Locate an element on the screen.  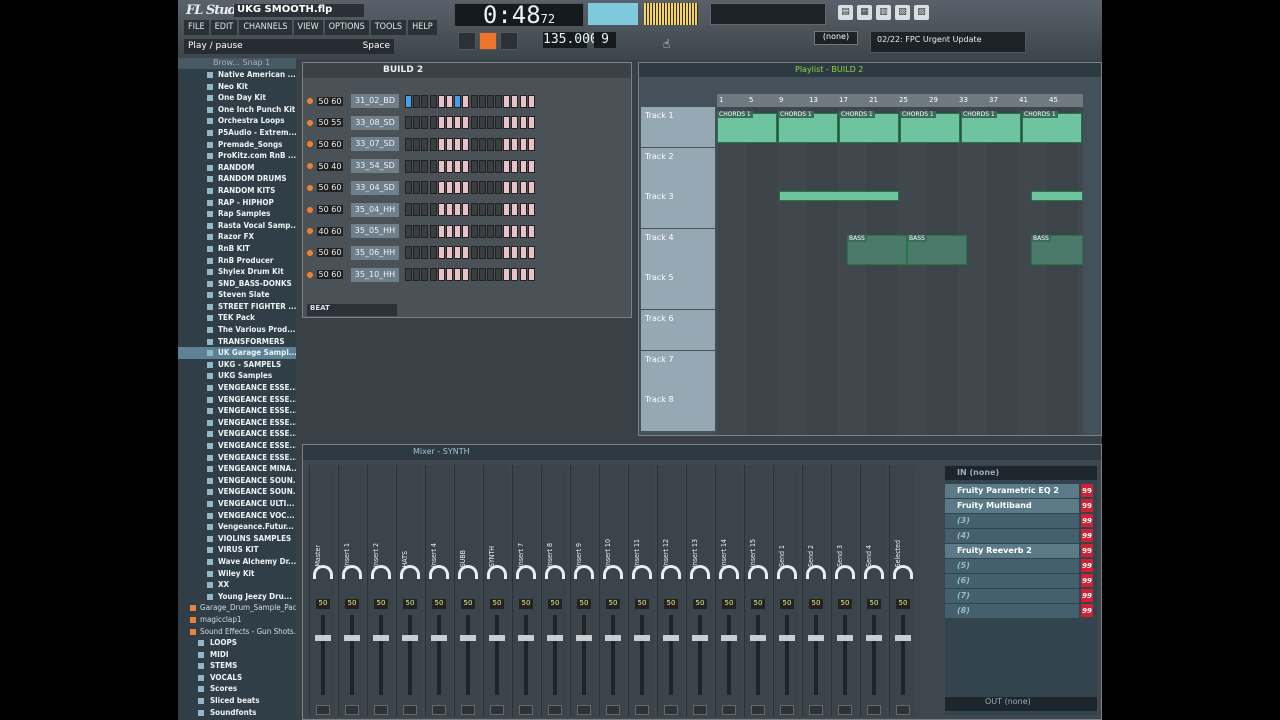
mixer-strip: Insert 7 50 is located at coordinates (525, 591).